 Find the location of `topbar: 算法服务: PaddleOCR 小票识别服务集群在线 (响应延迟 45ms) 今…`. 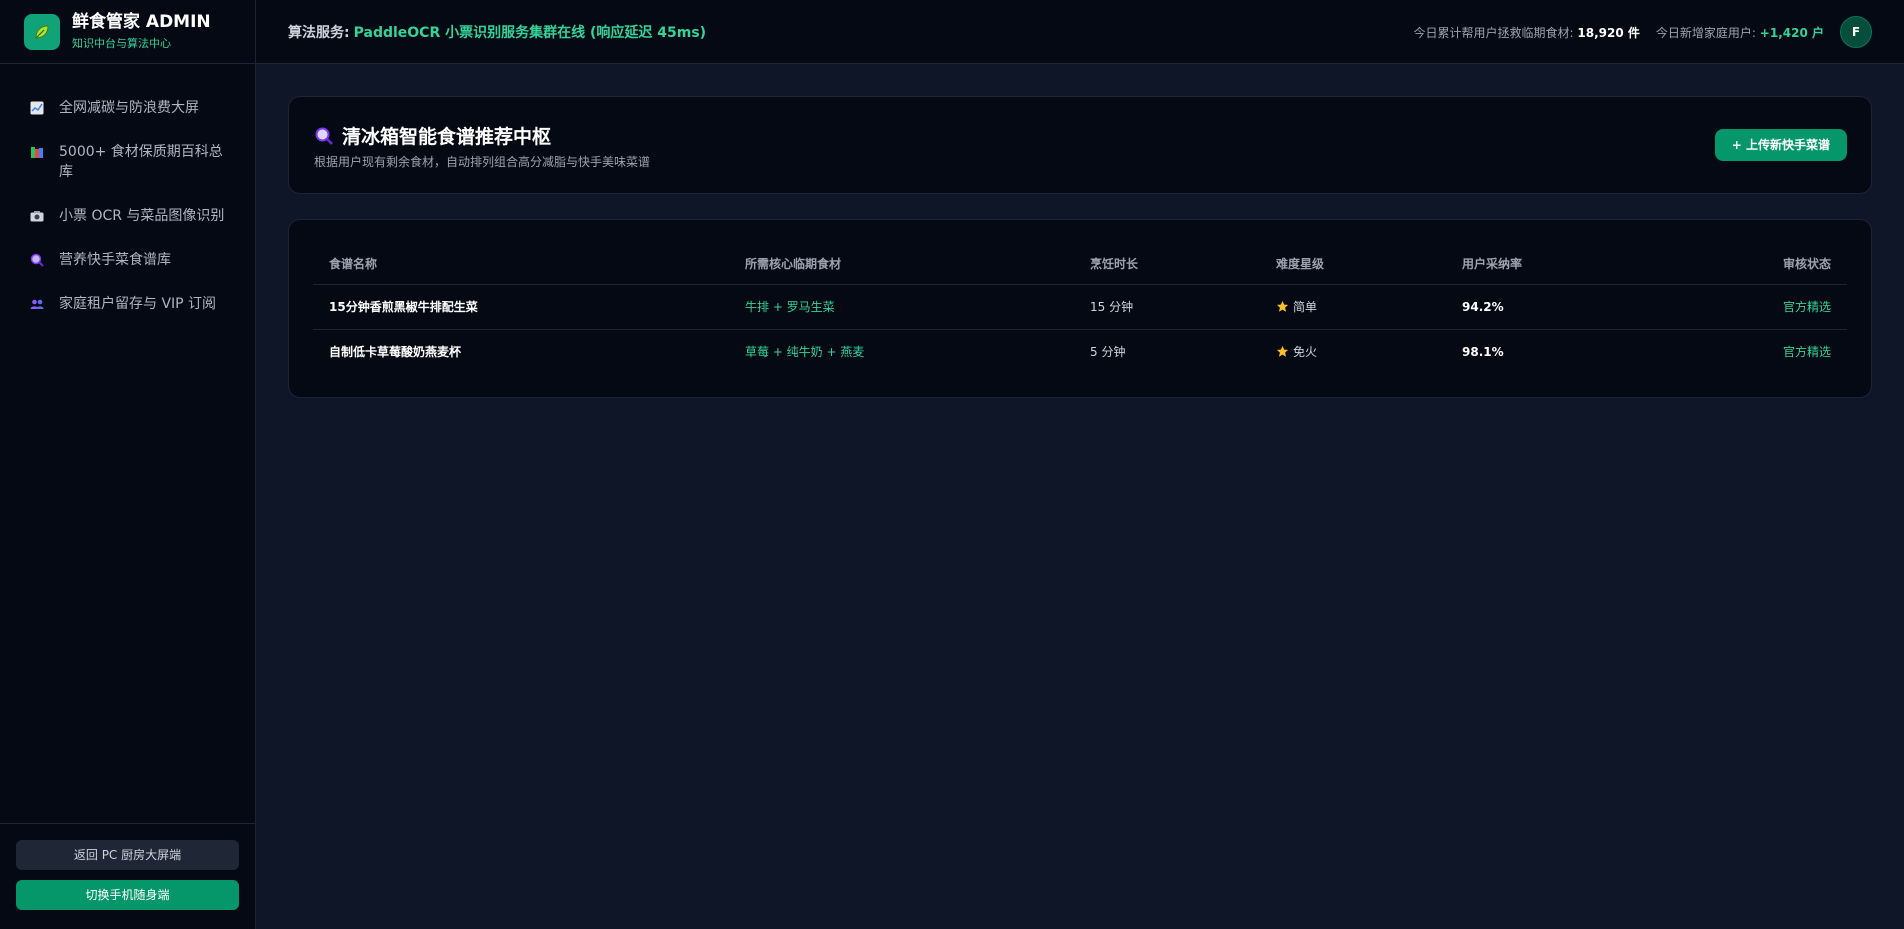

topbar: 算法服务: PaddleOCR 小票识别服务集群在线 (响应延迟 45ms) 今… is located at coordinates (1080, 32).